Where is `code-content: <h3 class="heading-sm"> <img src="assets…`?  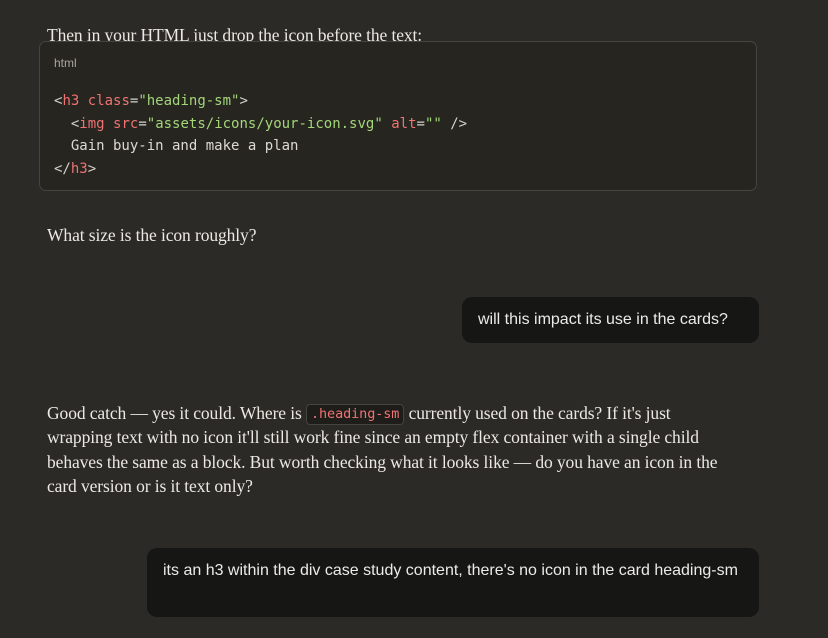 code-content: <h3 class="heading-sm"> <img src="assets… is located at coordinates (260, 135).